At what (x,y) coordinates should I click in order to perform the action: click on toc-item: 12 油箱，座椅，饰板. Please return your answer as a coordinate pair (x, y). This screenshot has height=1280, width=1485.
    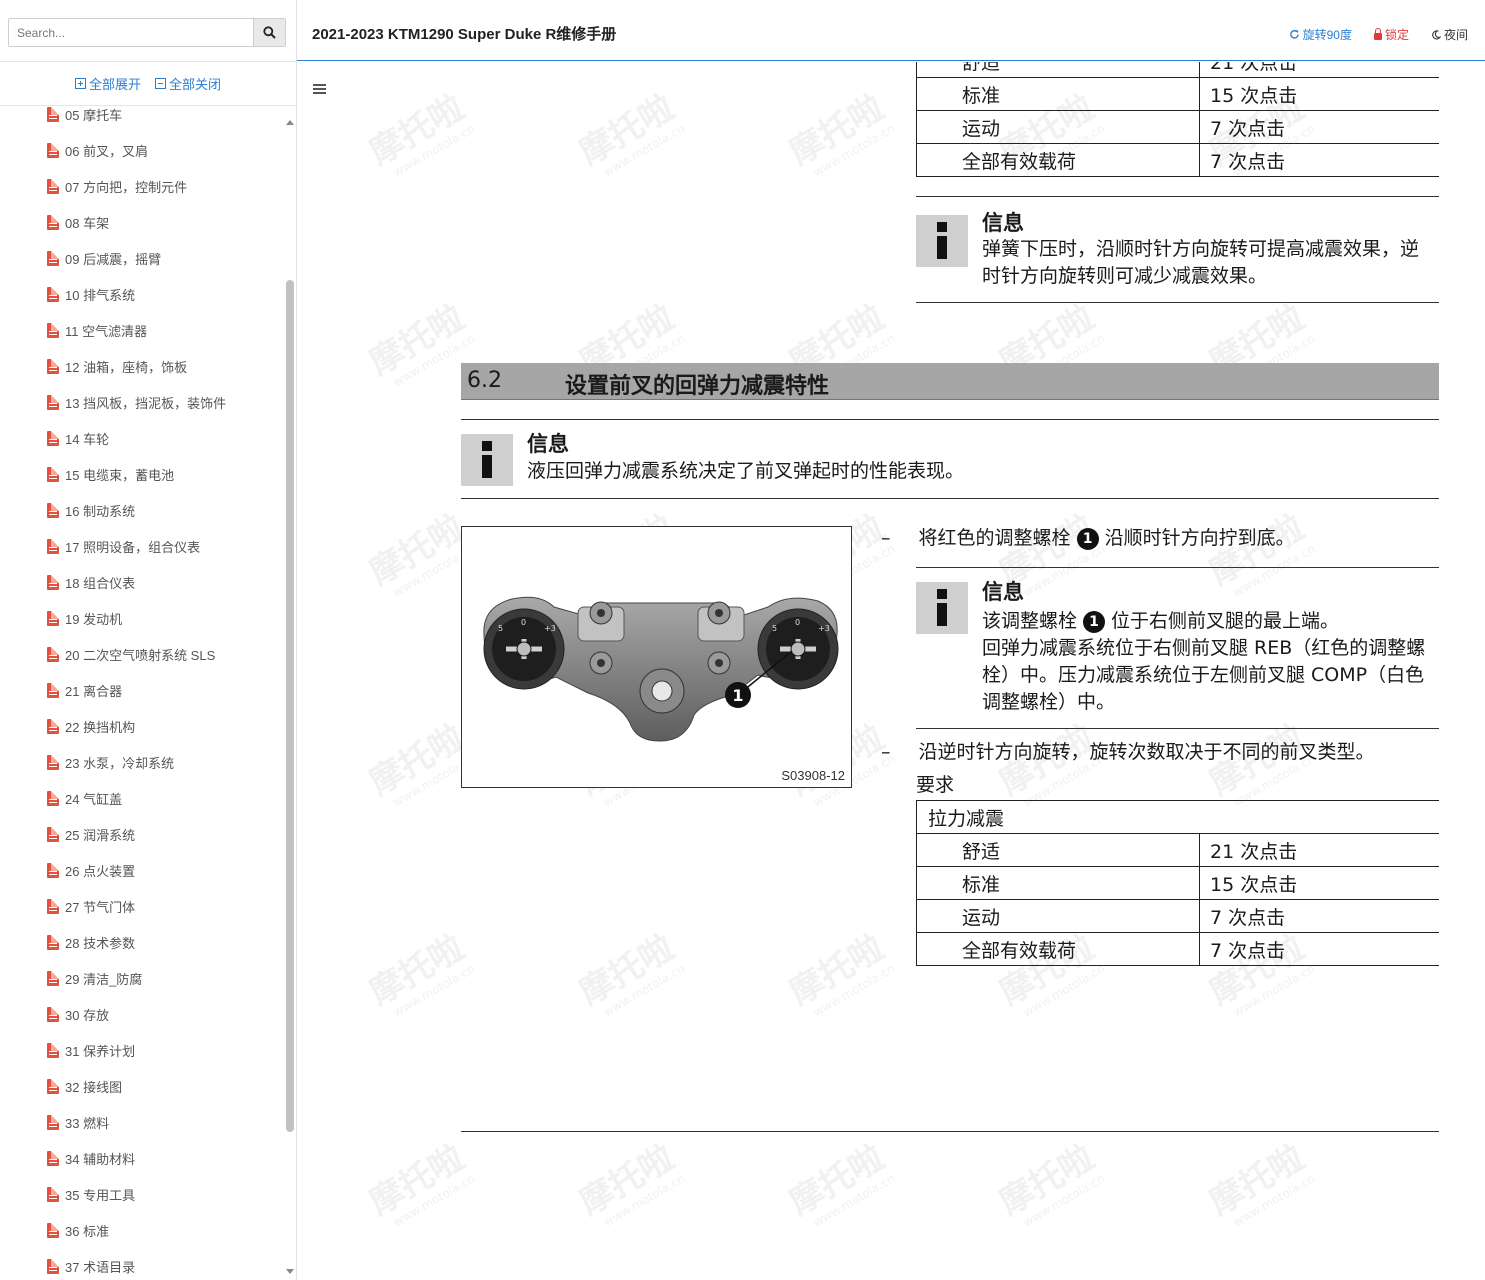
    Looking at the image, I should click on (142, 366).